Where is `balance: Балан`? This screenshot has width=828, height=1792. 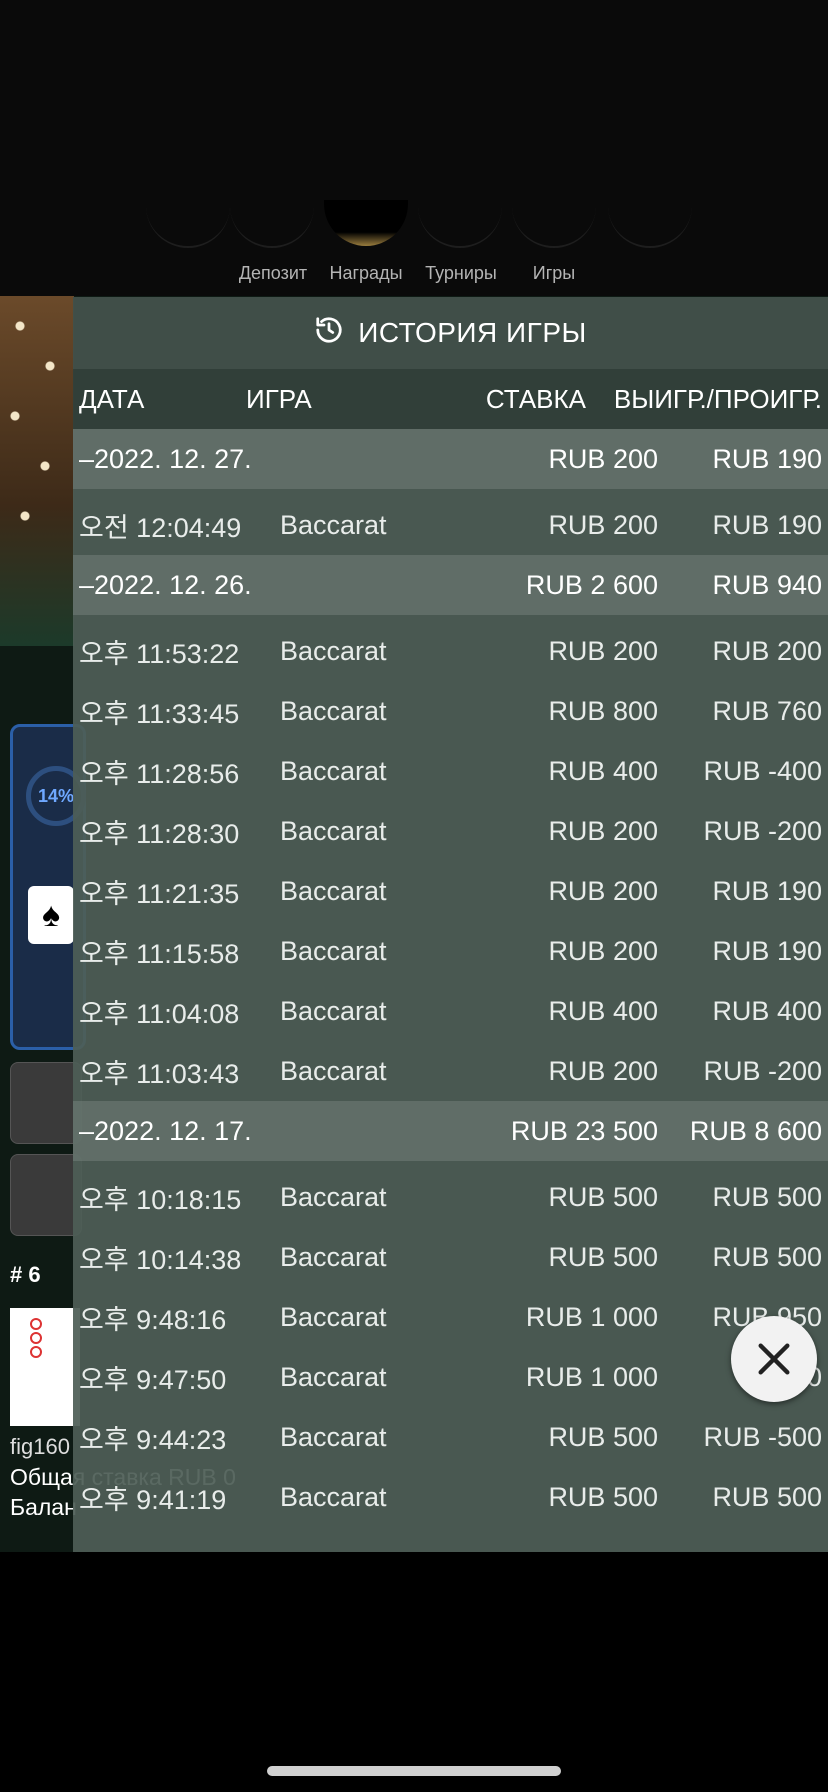
balance: Балан is located at coordinates (43, 1507).